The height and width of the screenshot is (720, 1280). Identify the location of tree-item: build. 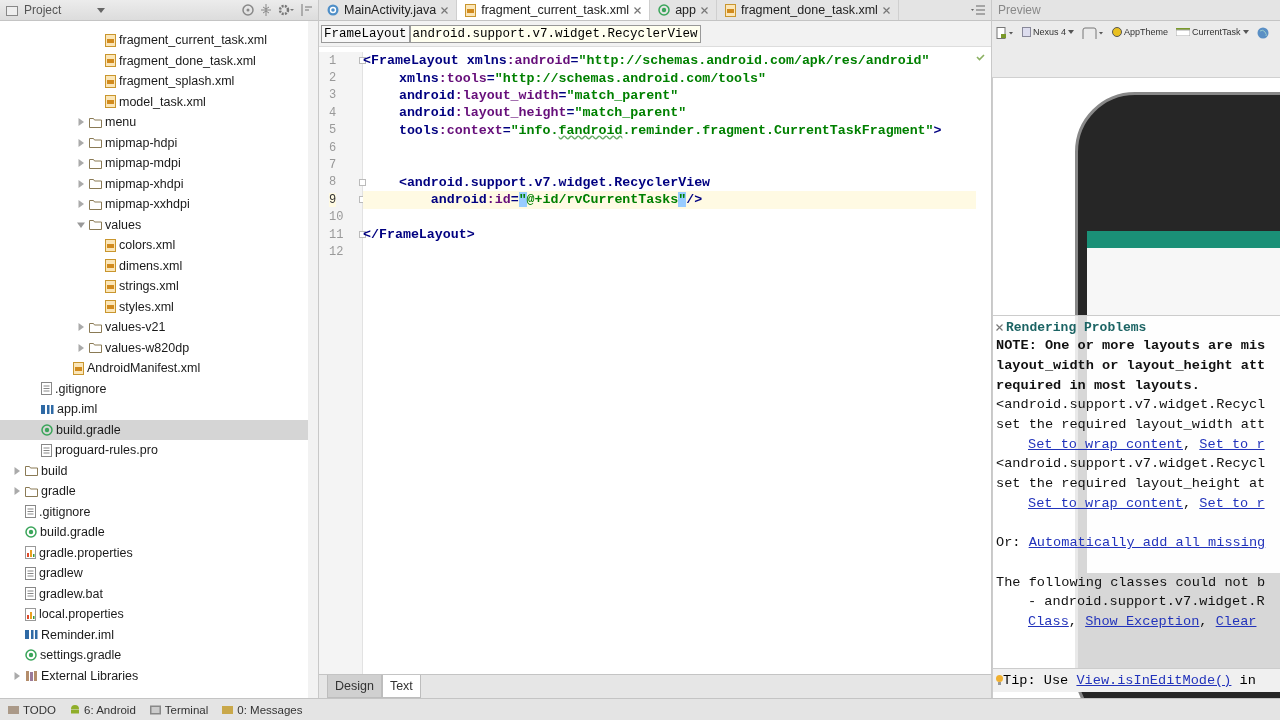
(154, 470).